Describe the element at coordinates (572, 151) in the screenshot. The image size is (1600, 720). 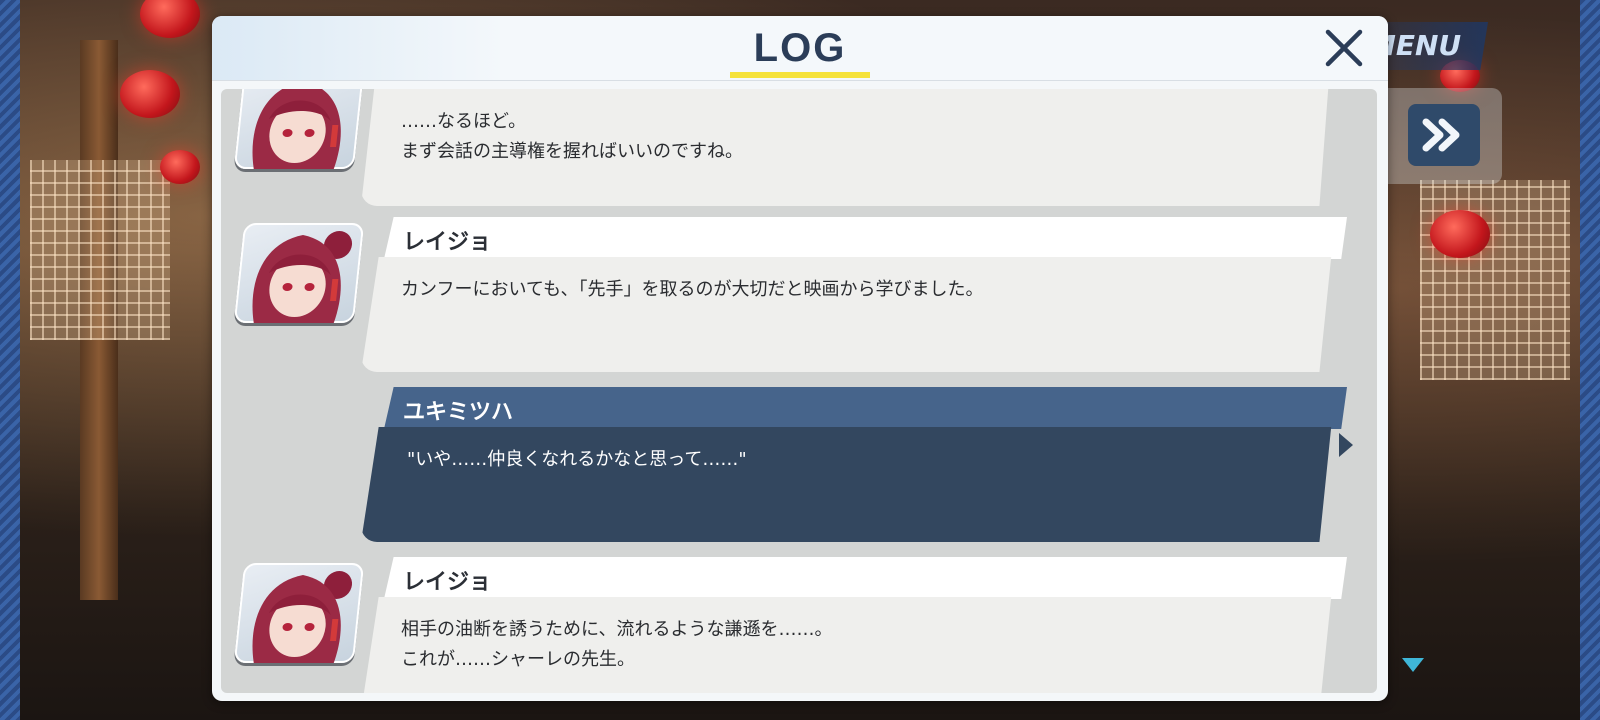
I see `message-line: まず会話の主導権を握ればいいのですね。` at that location.